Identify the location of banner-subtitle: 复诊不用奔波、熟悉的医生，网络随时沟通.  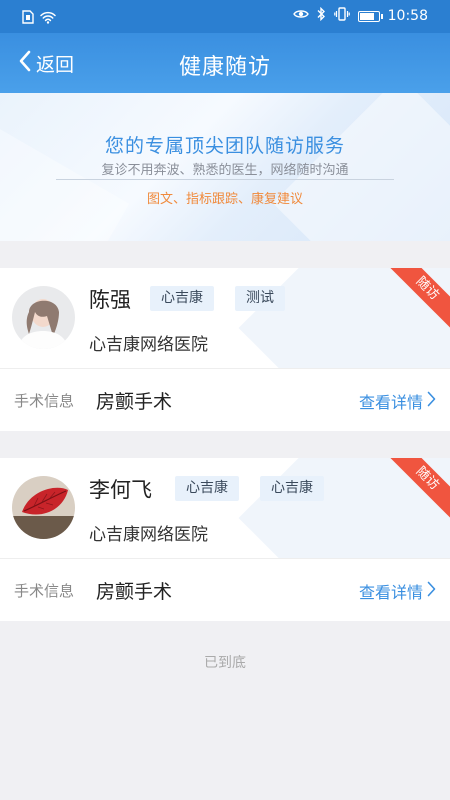
(225, 170).